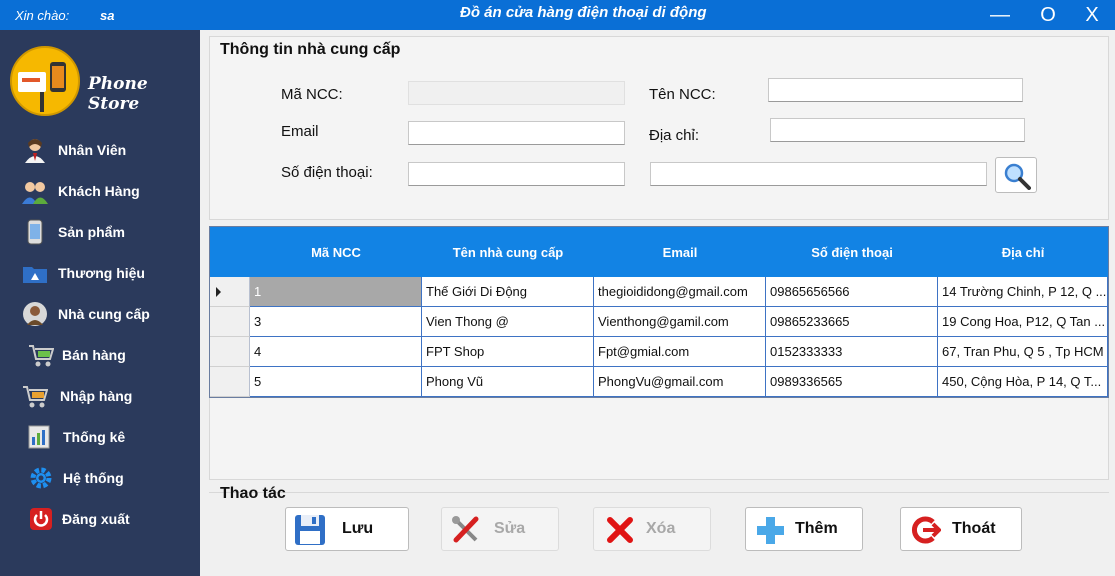 Image resolution: width=1115 pixels, height=576 pixels. I want to click on customers-icon, so click(35, 191).